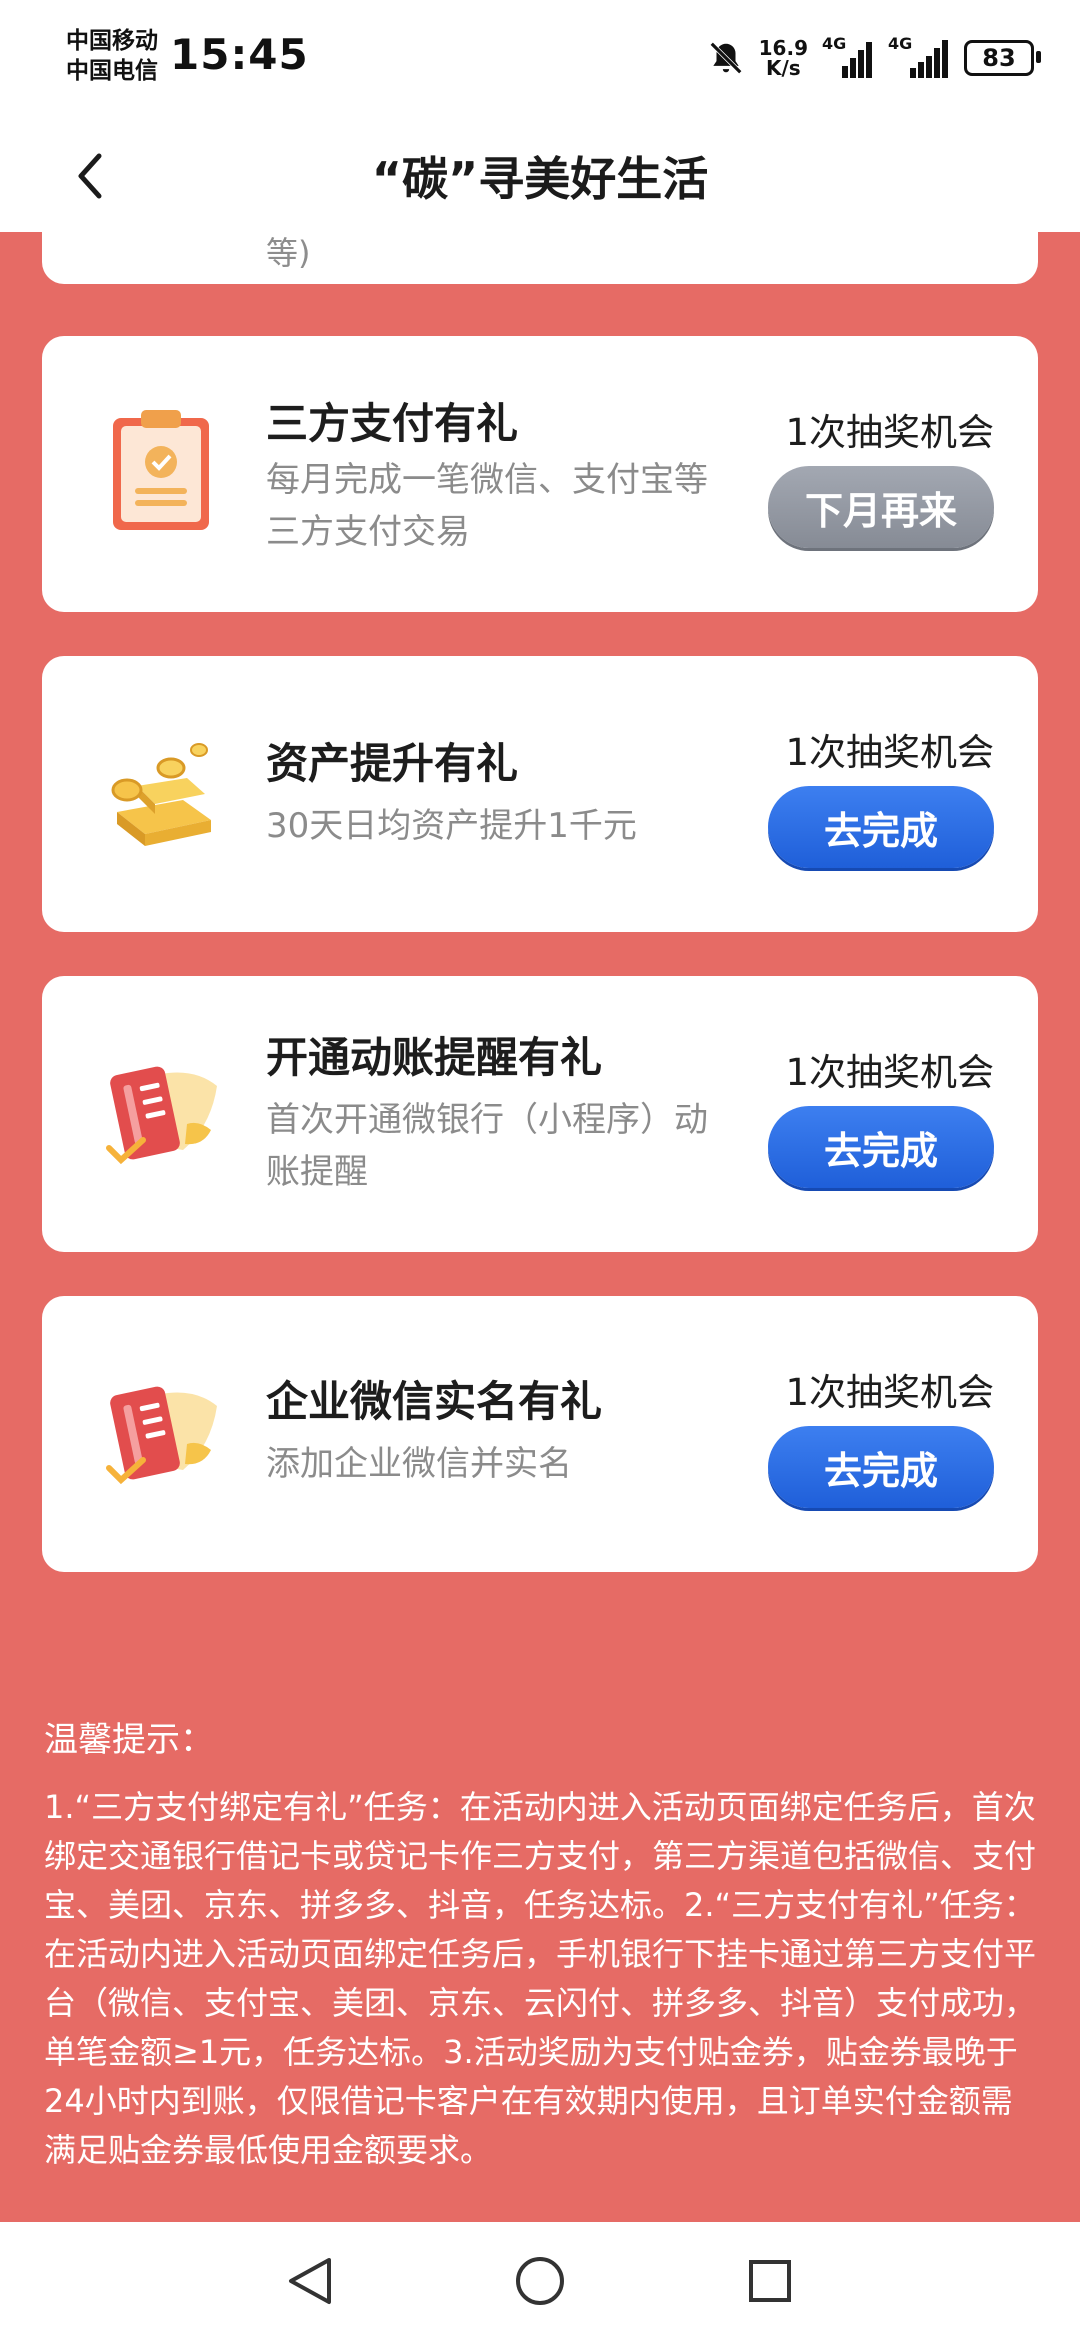 The height and width of the screenshot is (2340, 1080). I want to click on recents-square-icon, so click(770, 2281).